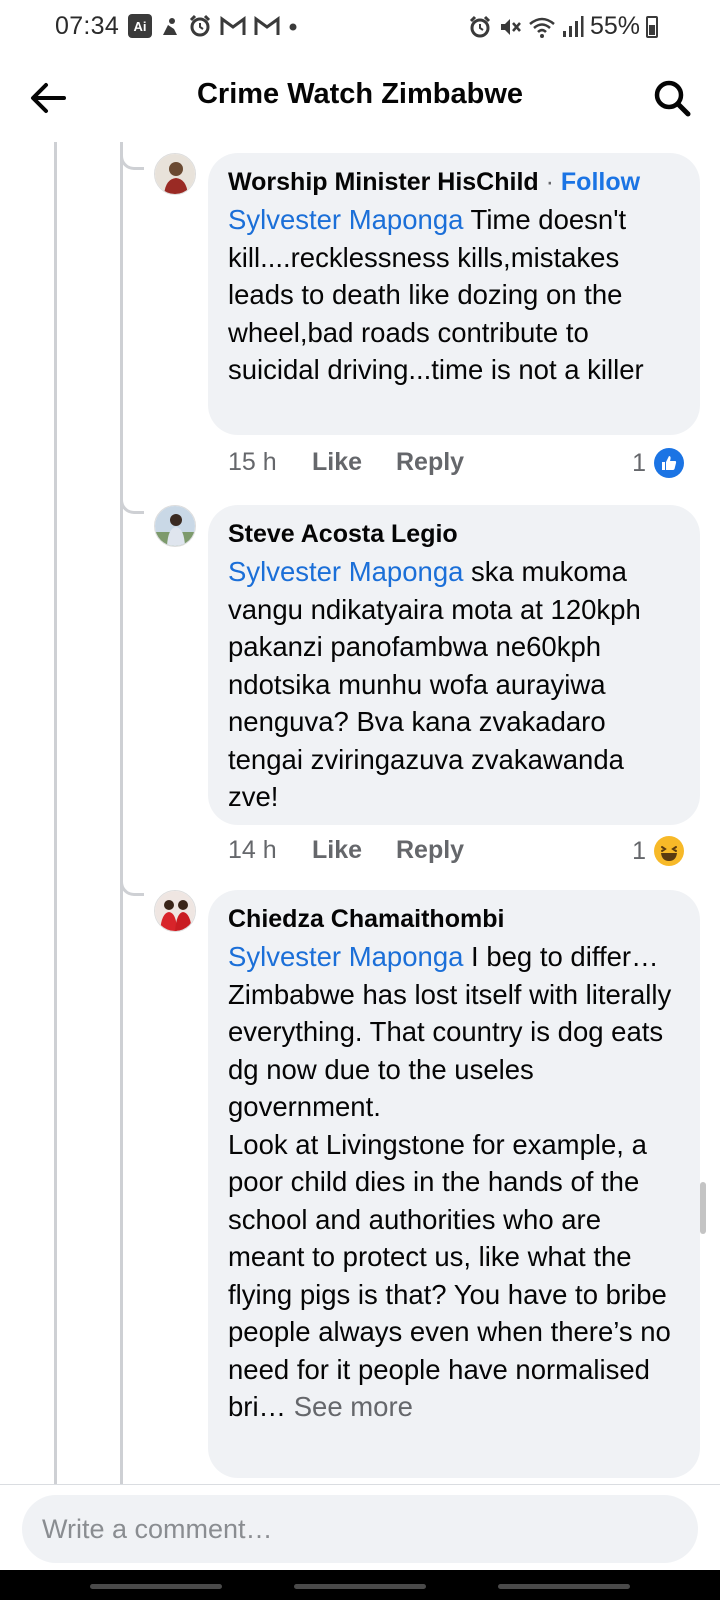 Image resolution: width=720 pixels, height=1600 pixels. Describe the element at coordinates (87, 26) in the screenshot. I see `status-time: 07:34` at that location.